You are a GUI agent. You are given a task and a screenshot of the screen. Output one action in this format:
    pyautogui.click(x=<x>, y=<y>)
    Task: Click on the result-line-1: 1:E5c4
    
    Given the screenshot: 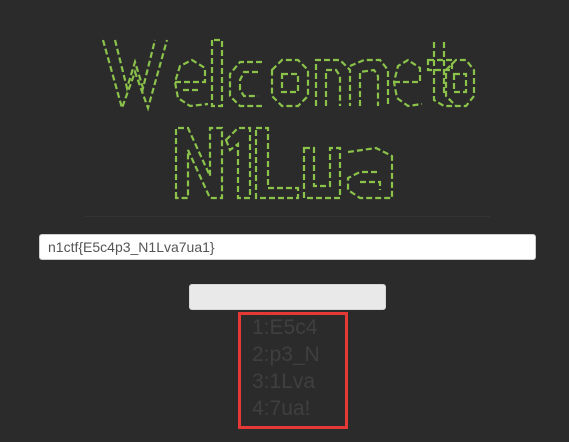 What is the action you would take?
    pyautogui.click(x=285, y=327)
    